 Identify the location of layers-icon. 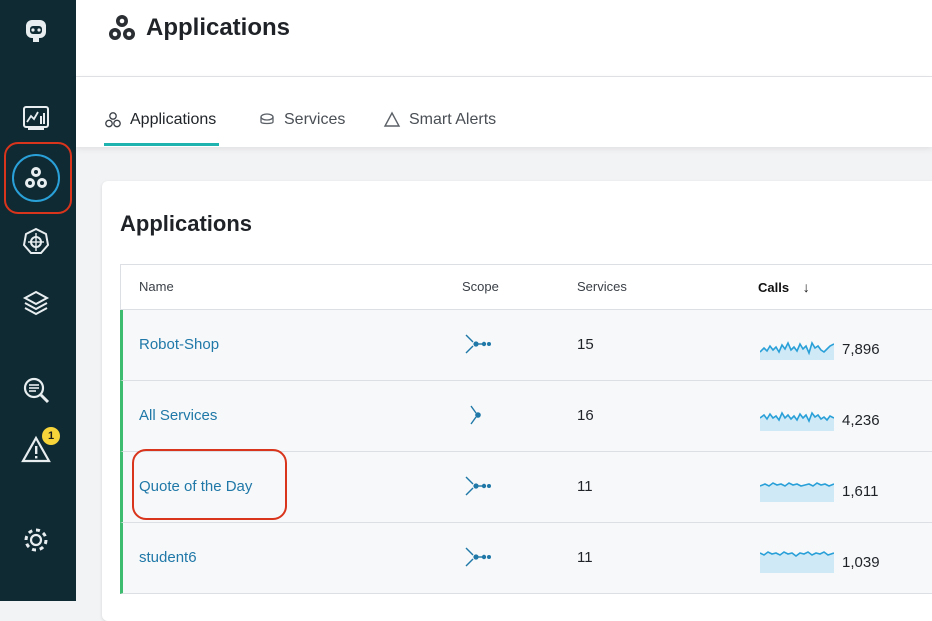
(36, 303).